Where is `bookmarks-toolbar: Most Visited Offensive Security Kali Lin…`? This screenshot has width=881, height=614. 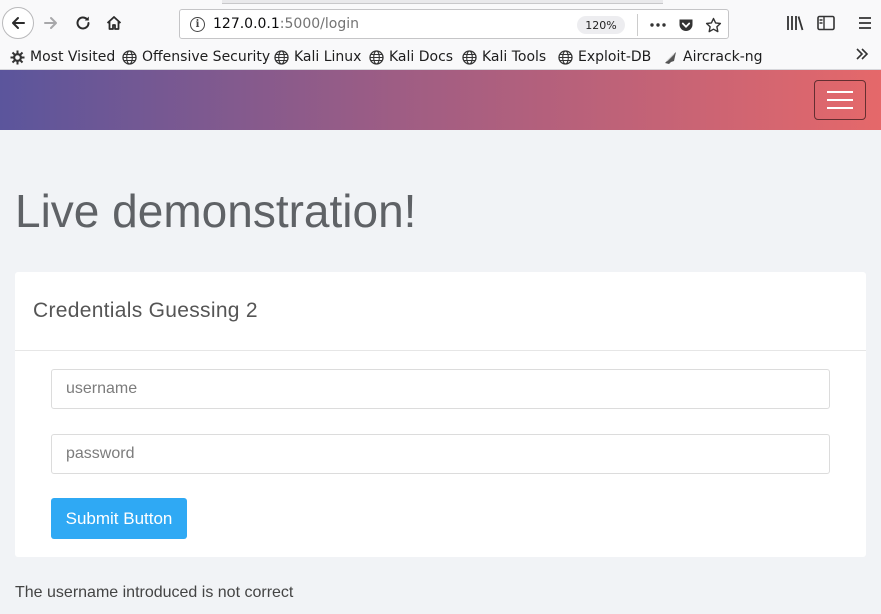 bookmarks-toolbar: Most Visited Offensive Security Kali Lin… is located at coordinates (440, 56).